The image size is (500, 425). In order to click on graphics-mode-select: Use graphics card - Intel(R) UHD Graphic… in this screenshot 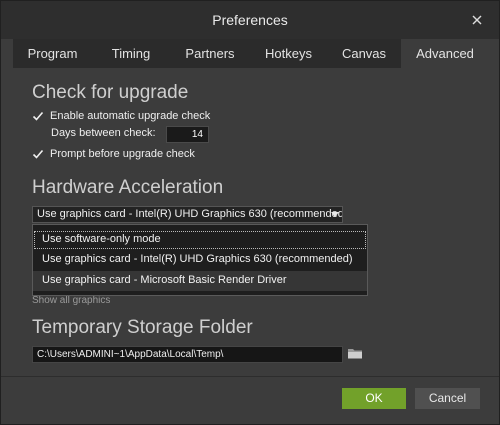, I will do `click(187, 214)`.